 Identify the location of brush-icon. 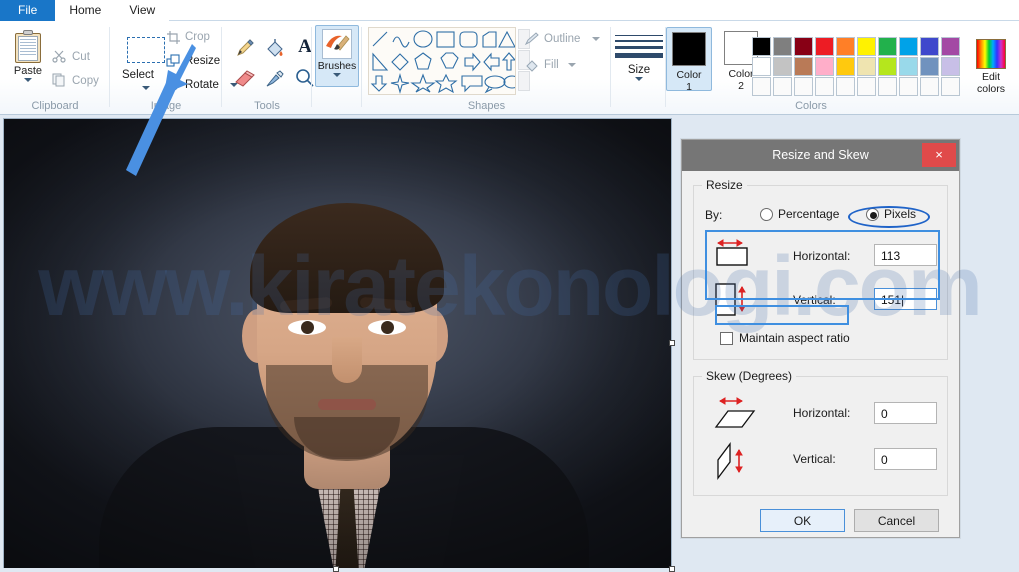
(337, 44).